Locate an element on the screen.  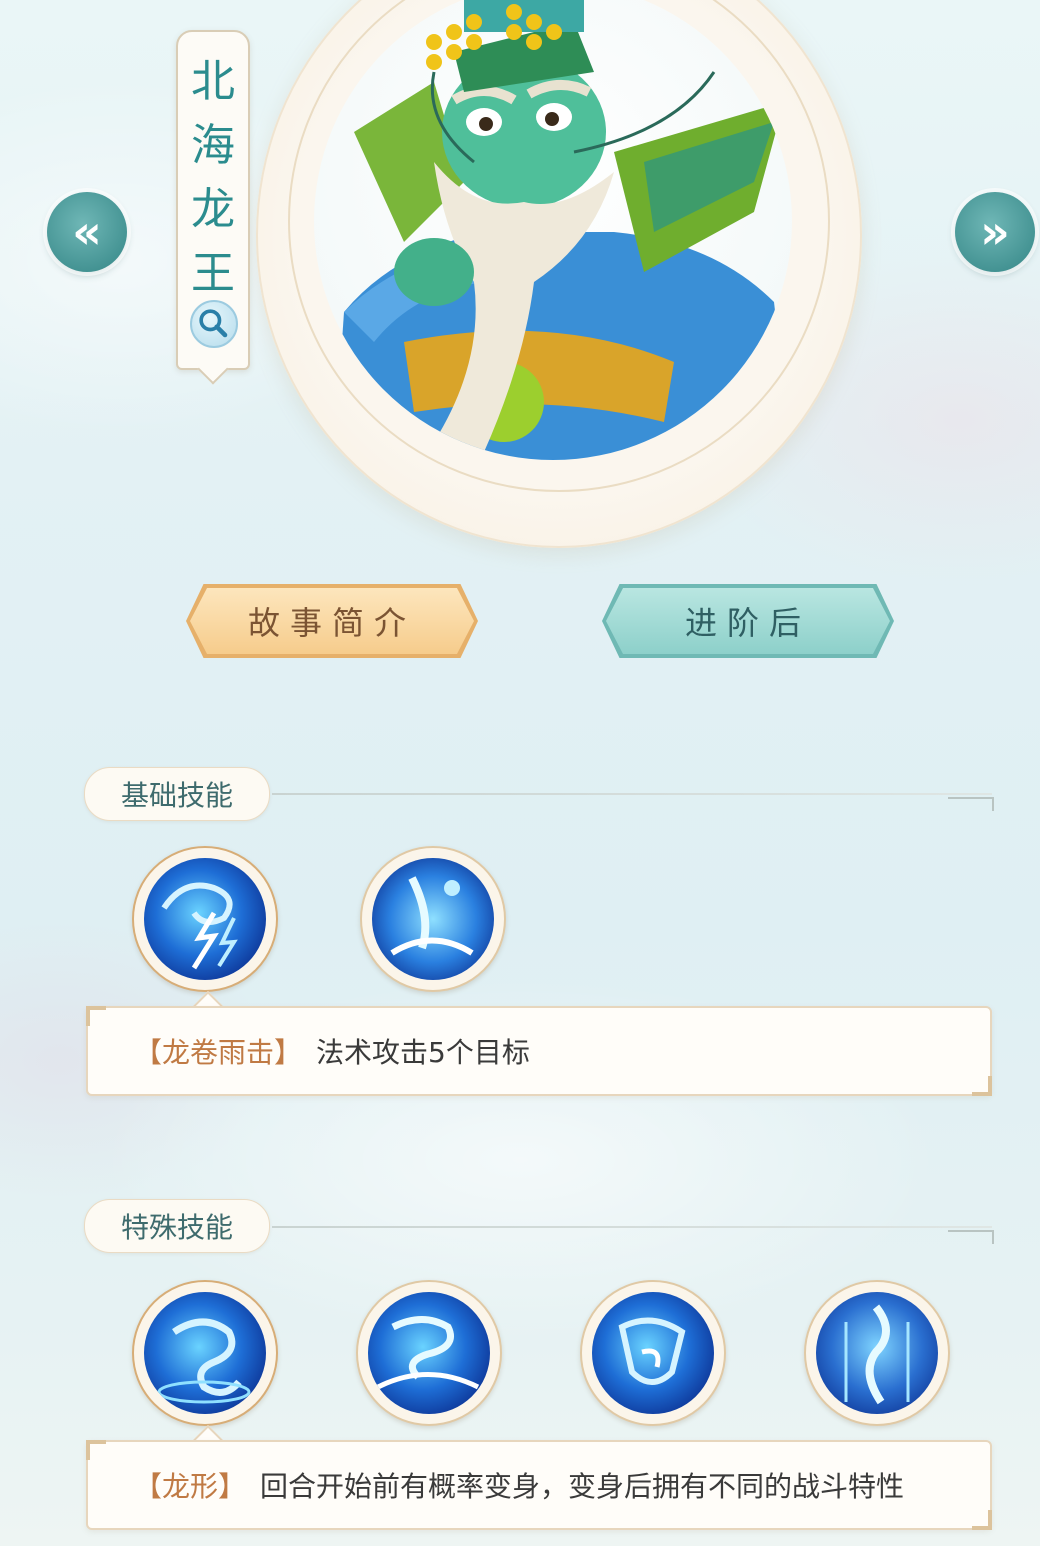
hero-name-plate: 北海龙王 is located at coordinates (213, 200).